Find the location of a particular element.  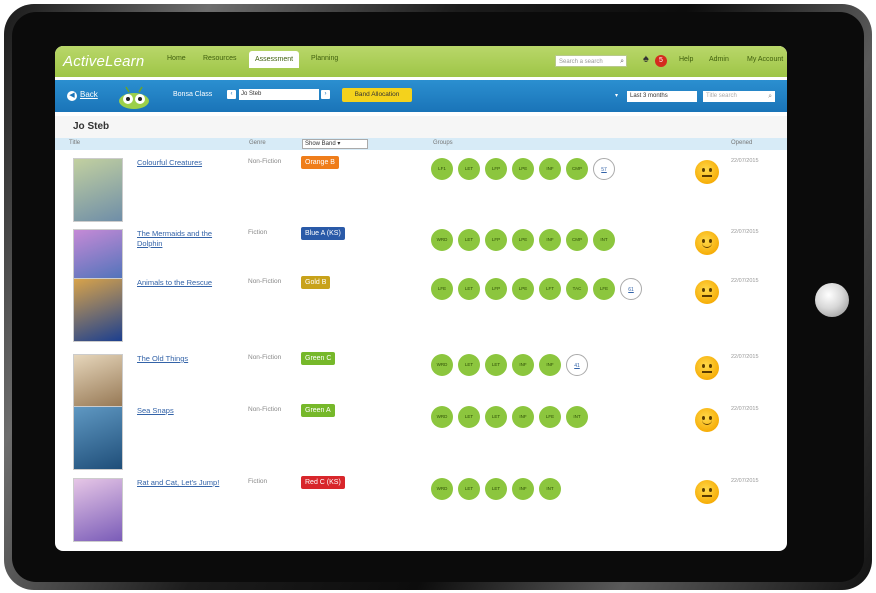

book-title-link: Sea Snaps is located at coordinates (187, 411).